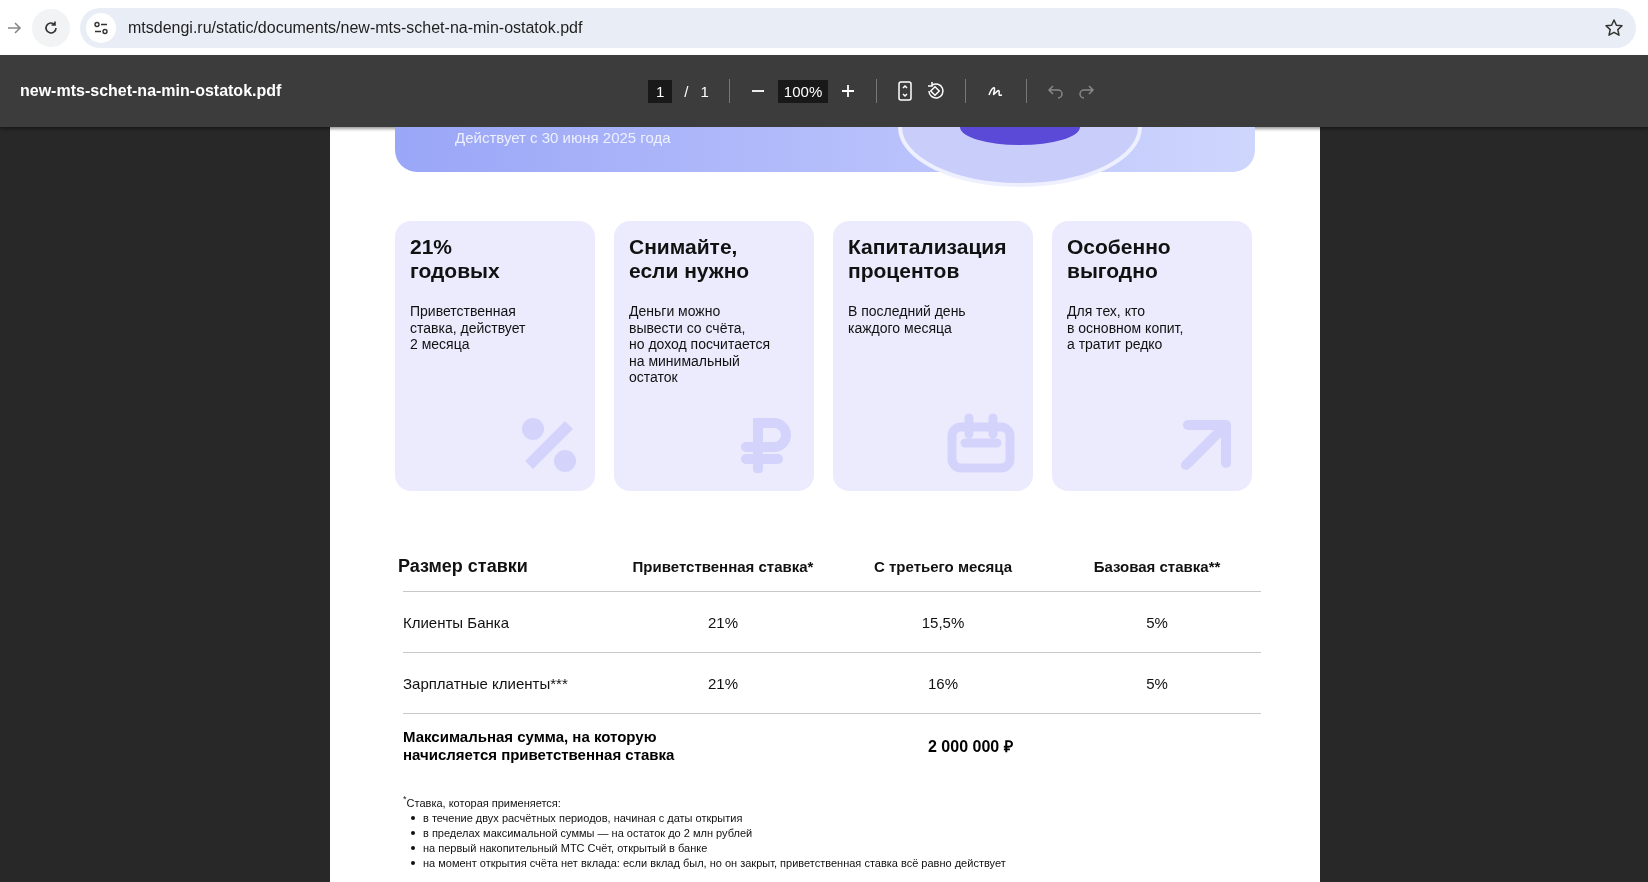  What do you see at coordinates (700, 344) in the screenshot?
I see `card-text: Деньги можно вывести со счёта, но доход посчитается на минимальный остаток` at bounding box center [700, 344].